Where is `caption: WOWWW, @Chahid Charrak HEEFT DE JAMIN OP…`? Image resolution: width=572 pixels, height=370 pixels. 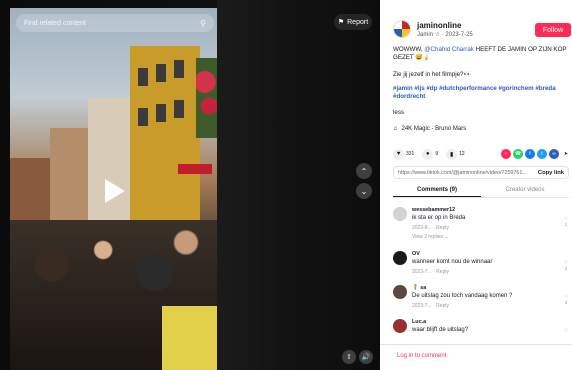
caption: WOWWW, @Chahid Charrak HEEFT DE JAMIN OP… is located at coordinates (481, 54).